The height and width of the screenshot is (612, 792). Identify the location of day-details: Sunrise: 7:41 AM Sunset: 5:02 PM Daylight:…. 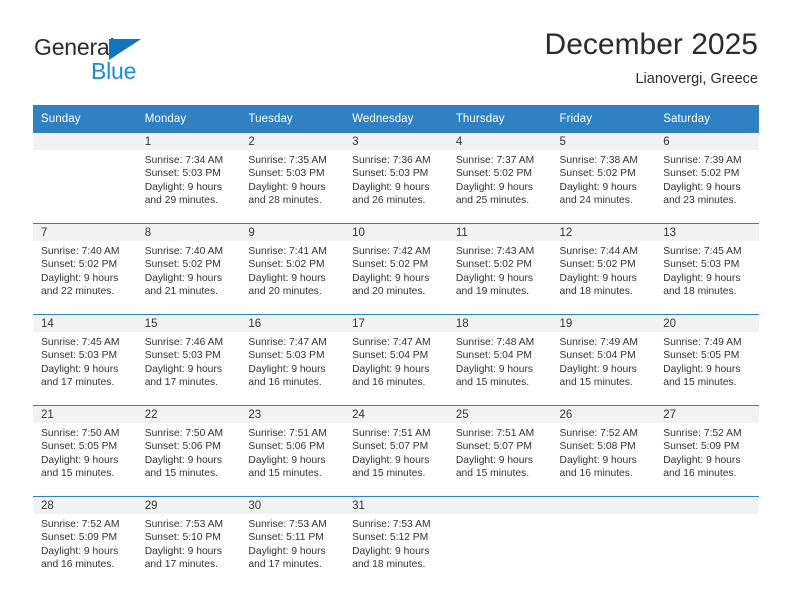
(292, 270).